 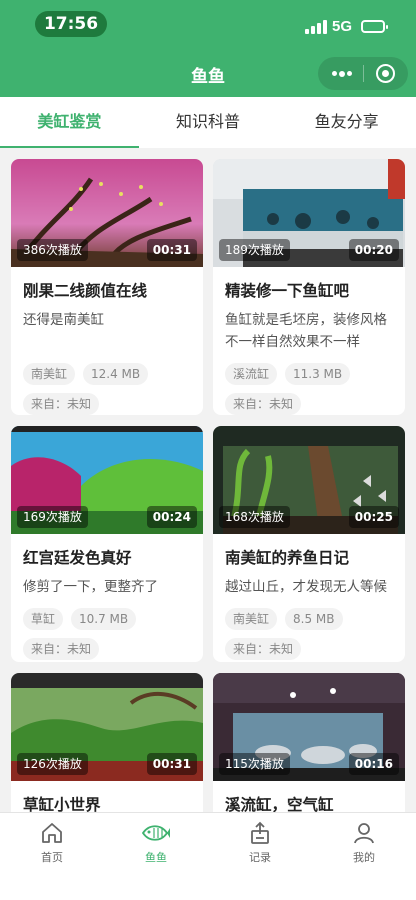 I want to click on nav-label: 鱼鱼, so click(x=156, y=857).